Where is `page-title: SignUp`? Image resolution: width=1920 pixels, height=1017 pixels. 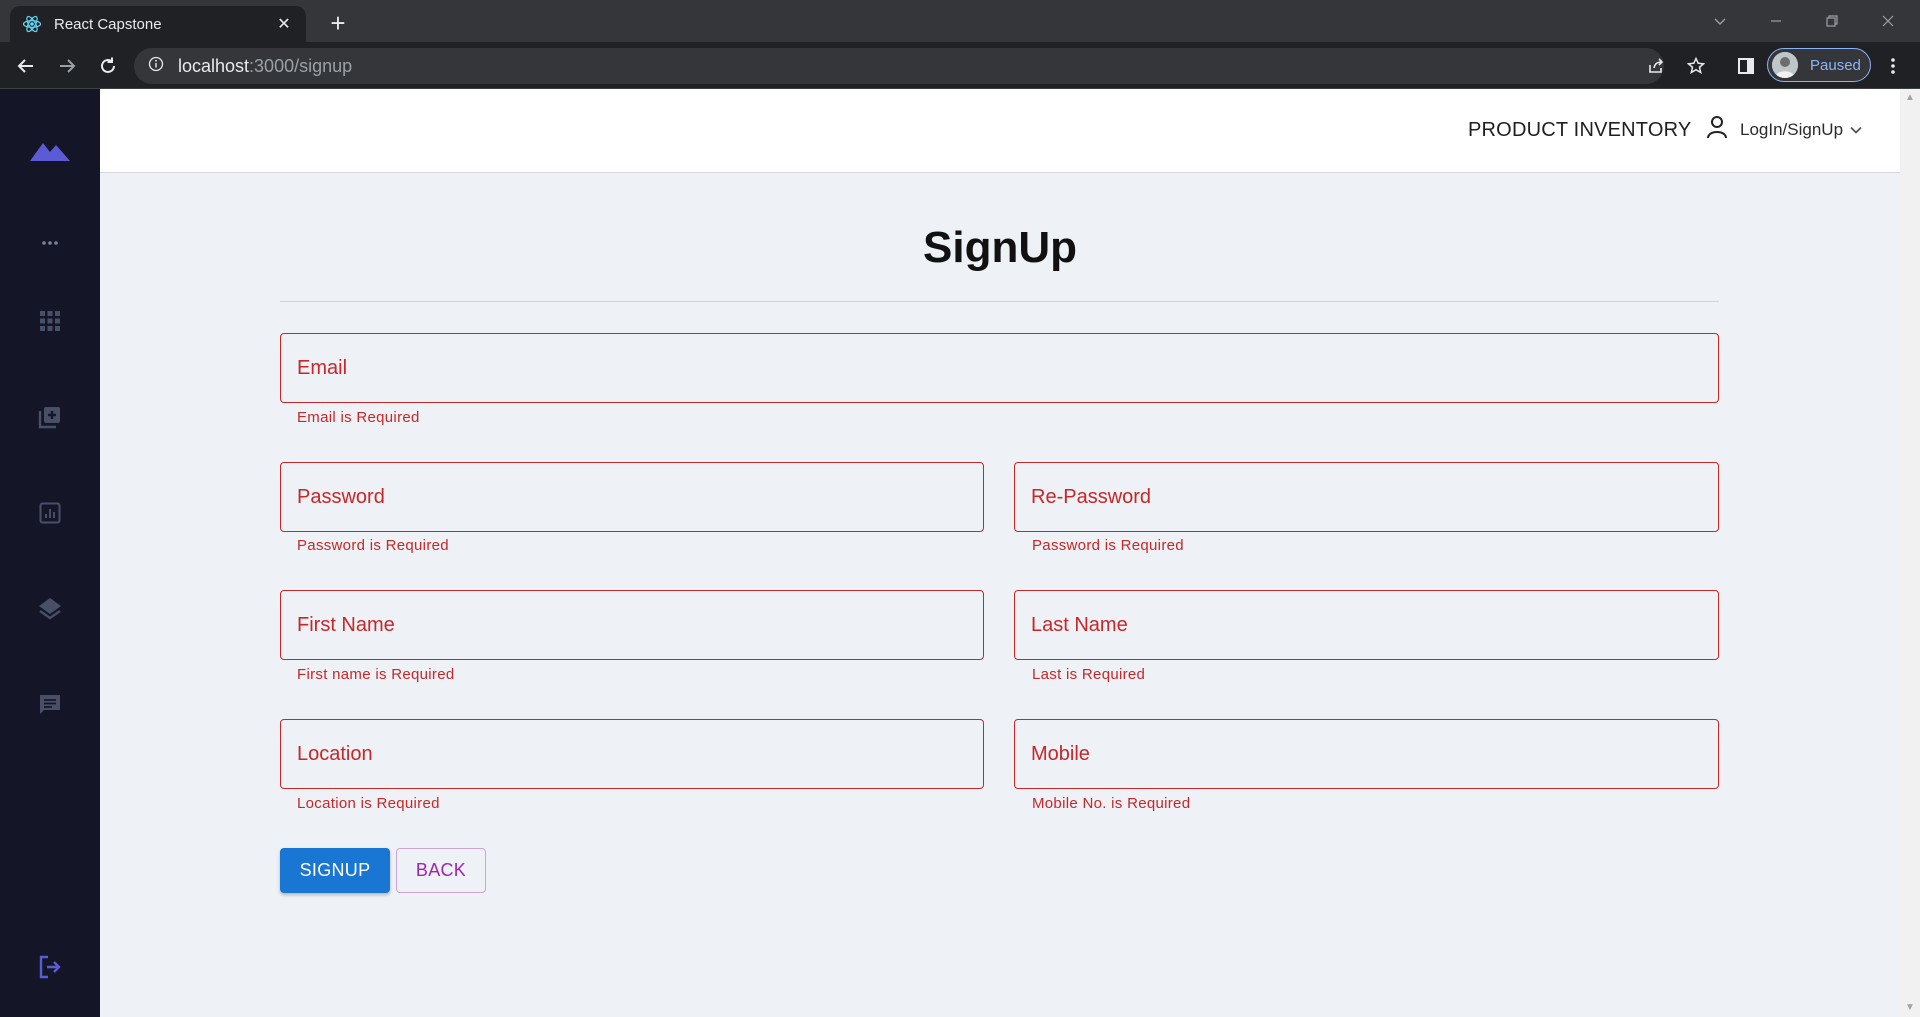 page-title: SignUp is located at coordinates (1000, 247).